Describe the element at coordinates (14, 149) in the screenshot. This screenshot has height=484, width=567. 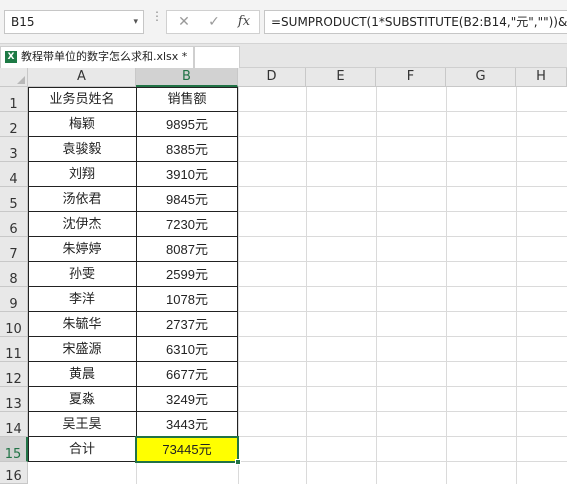
I see `row-header-3: 3` at that location.